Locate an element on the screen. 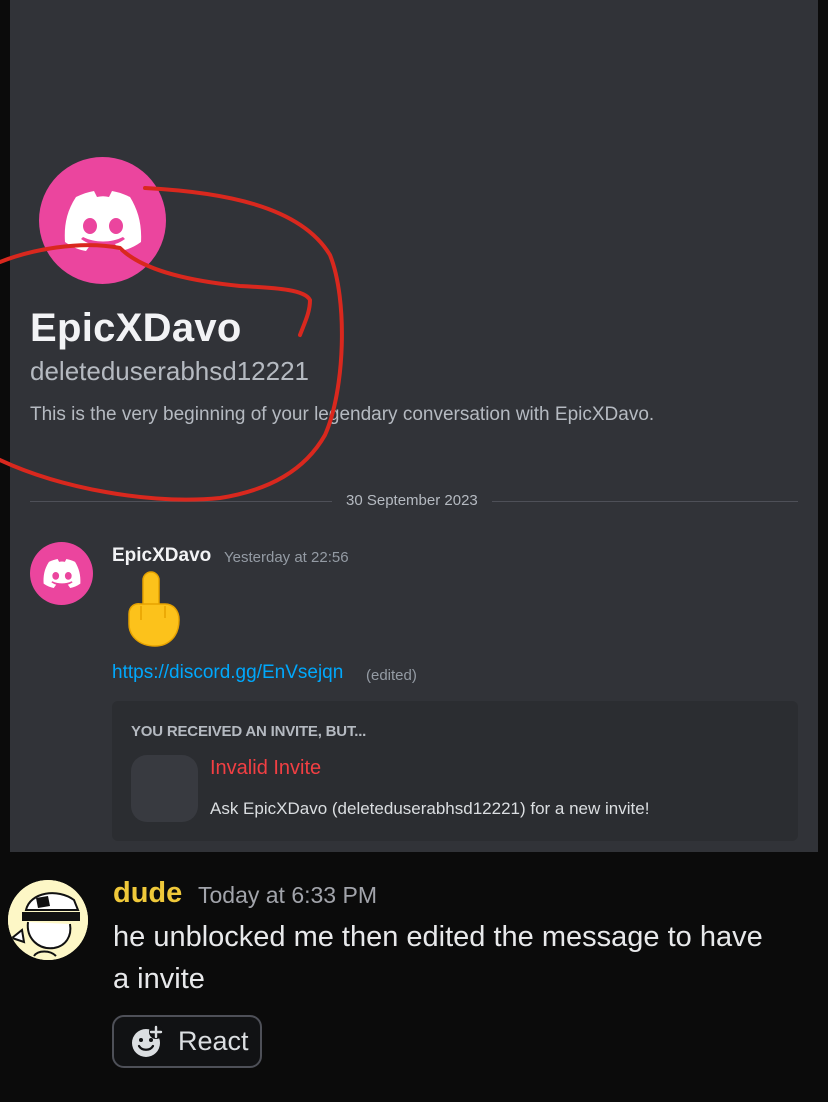 Image resolution: width=828 pixels, height=1102 pixels. post-author: dude is located at coordinates (147, 893).